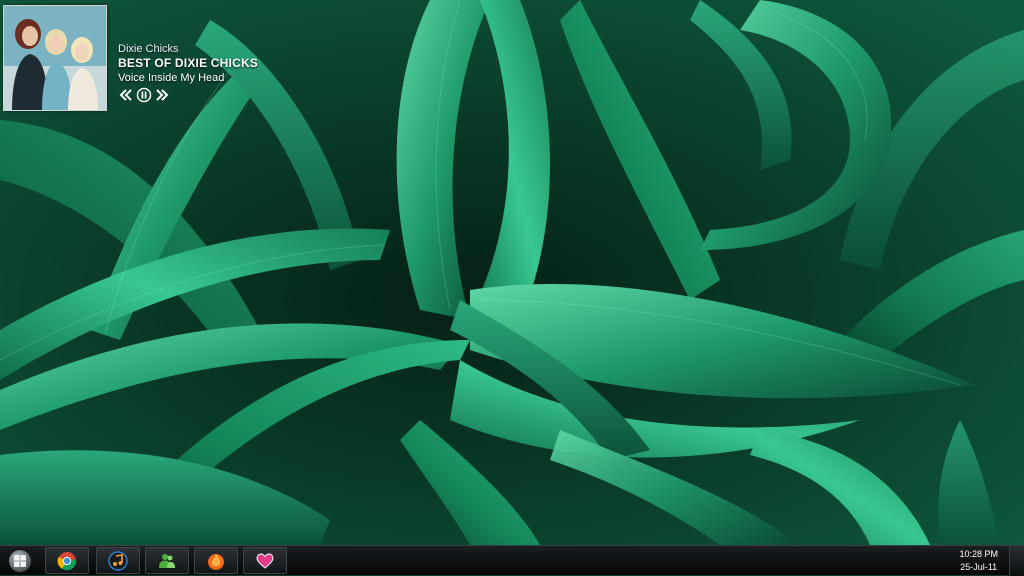 The width and height of the screenshot is (1024, 576). I want to click on taskbar-app-heart, so click(265, 560).